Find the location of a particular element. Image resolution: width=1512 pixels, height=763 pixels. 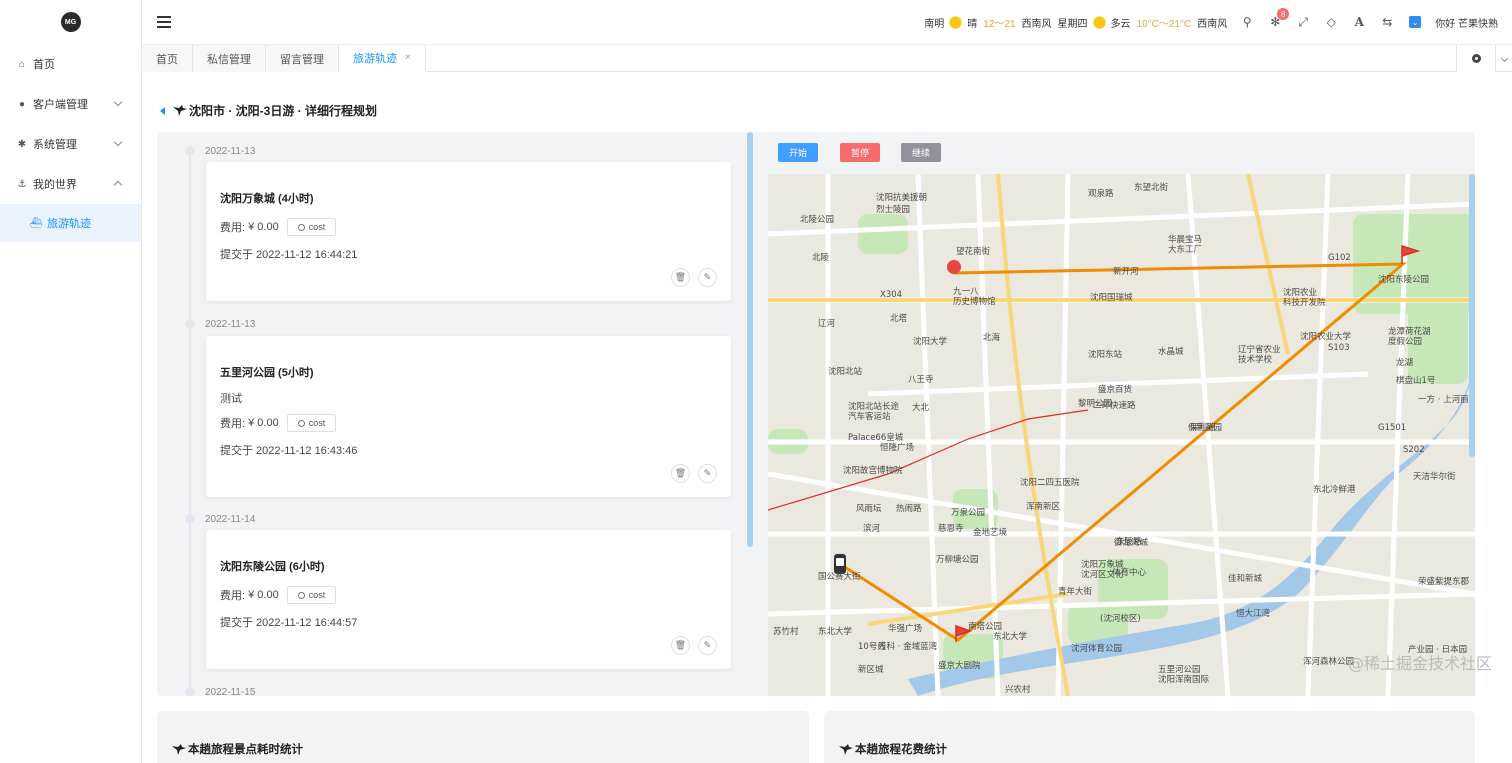

font-size-icon: A is located at coordinates (1359, 22).